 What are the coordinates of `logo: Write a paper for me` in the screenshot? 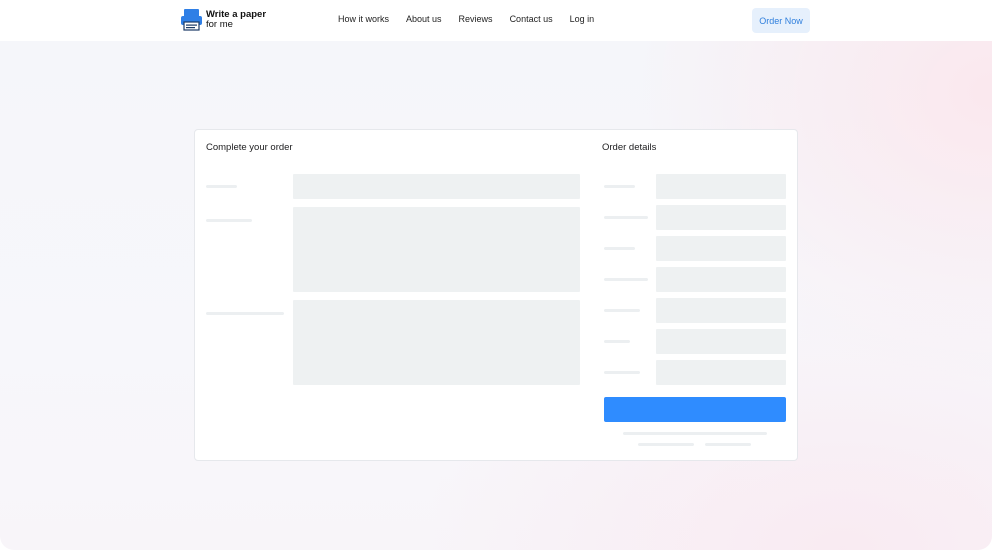 It's located at (223, 20).